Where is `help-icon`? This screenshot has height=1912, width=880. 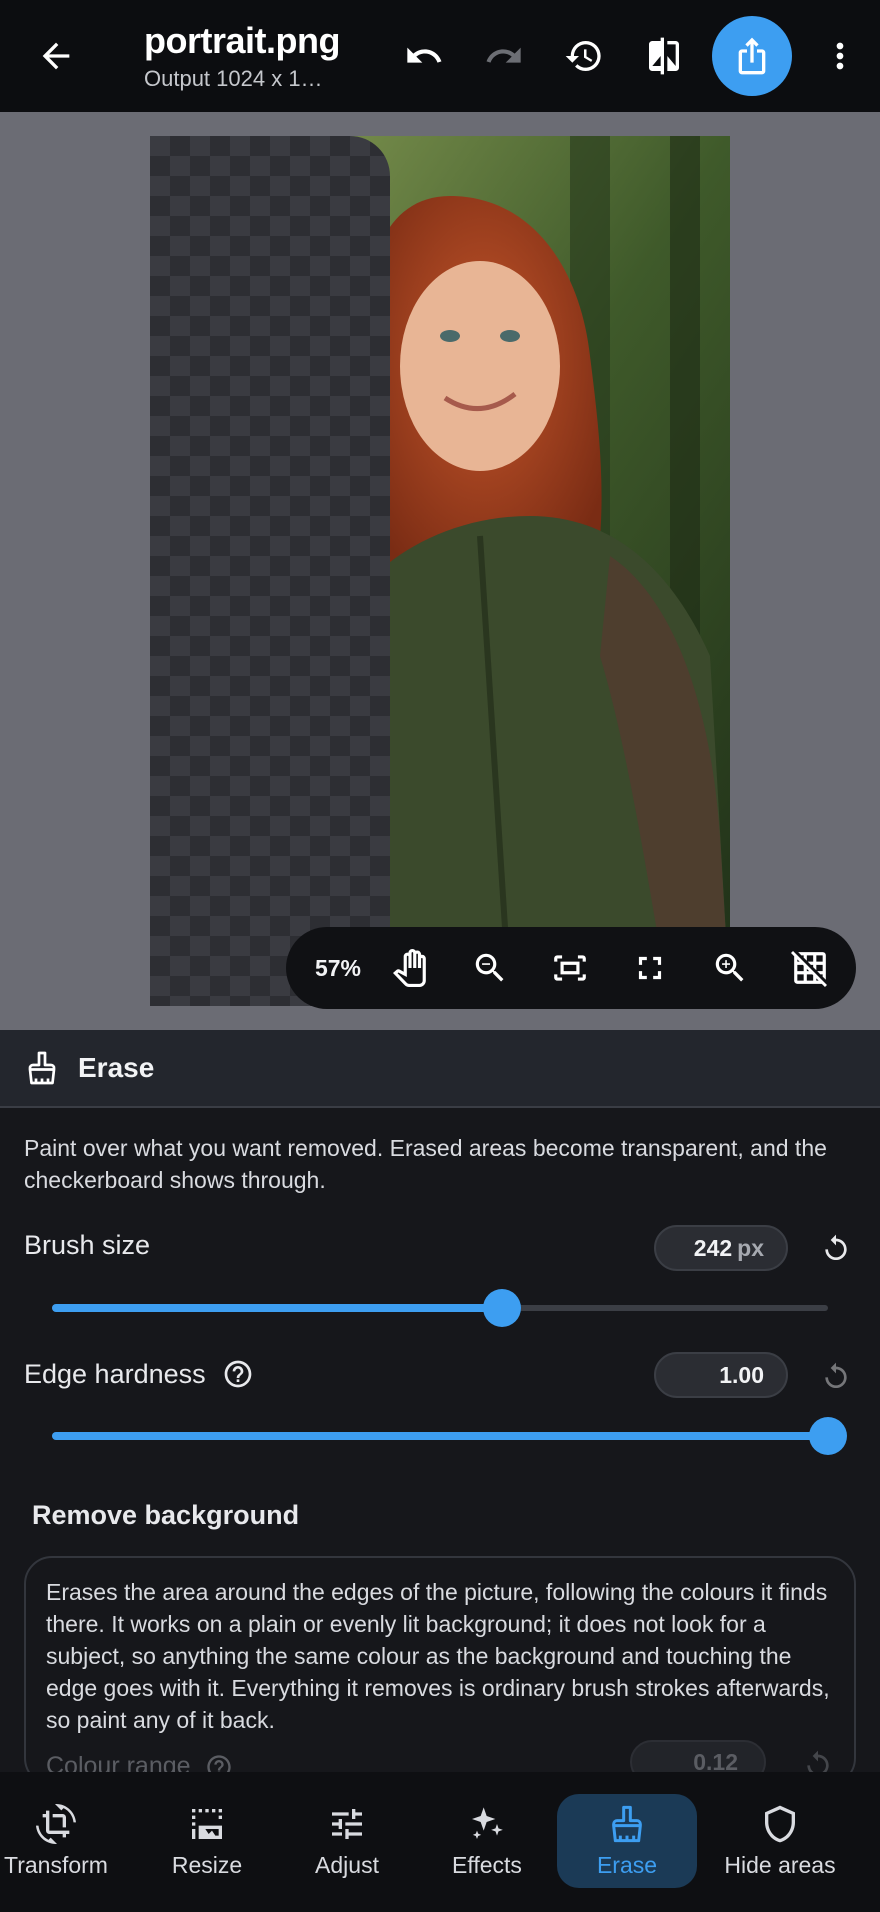 help-icon is located at coordinates (238, 1374).